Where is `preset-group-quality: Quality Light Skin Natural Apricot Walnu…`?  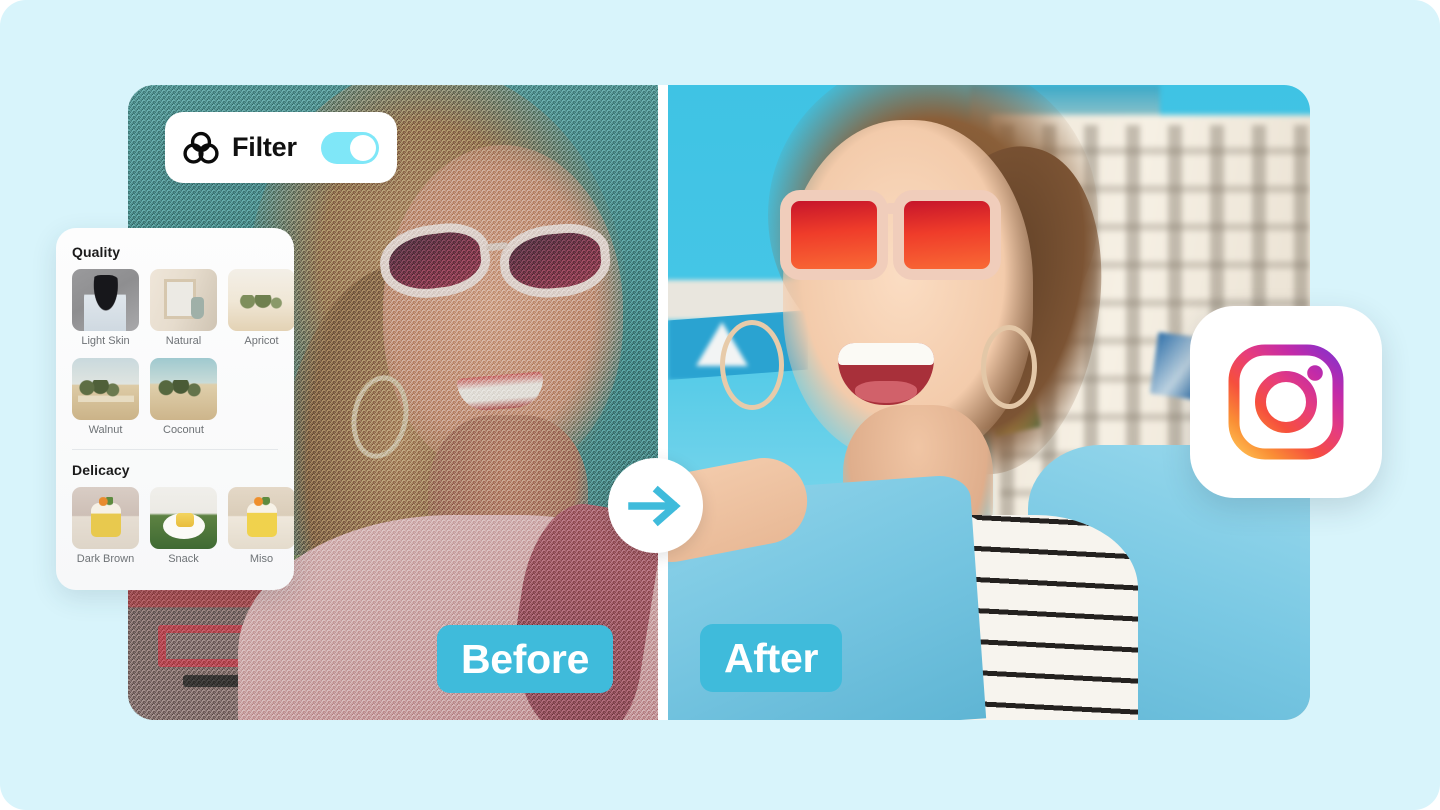 preset-group-quality: Quality Light Skin Natural Apricot Walnu… is located at coordinates (183, 340).